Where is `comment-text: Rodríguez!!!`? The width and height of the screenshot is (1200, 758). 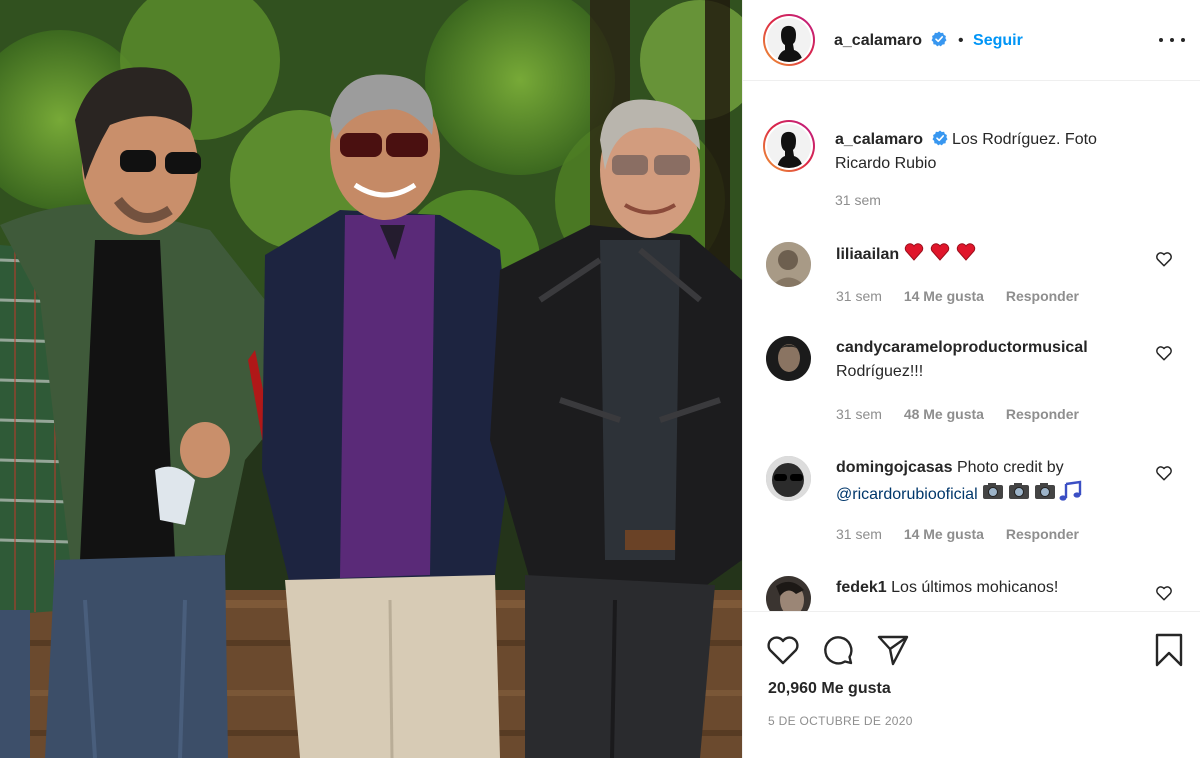 comment-text: Rodríguez!!! is located at coordinates (880, 371).